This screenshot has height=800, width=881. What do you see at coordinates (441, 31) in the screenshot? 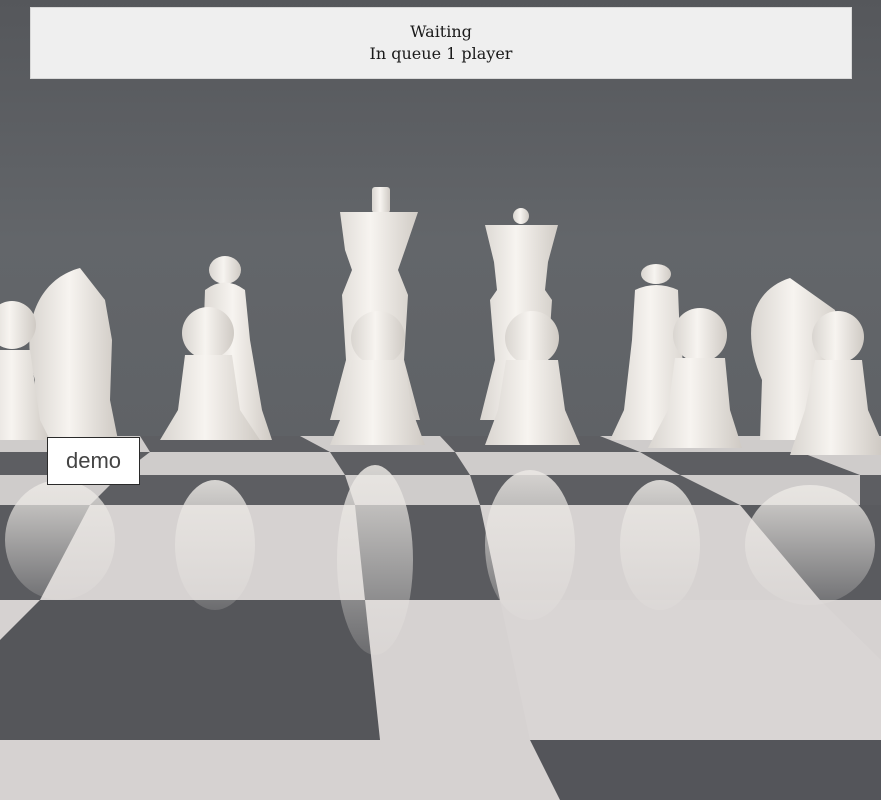
I see `status-label: Waiting` at bounding box center [441, 31].